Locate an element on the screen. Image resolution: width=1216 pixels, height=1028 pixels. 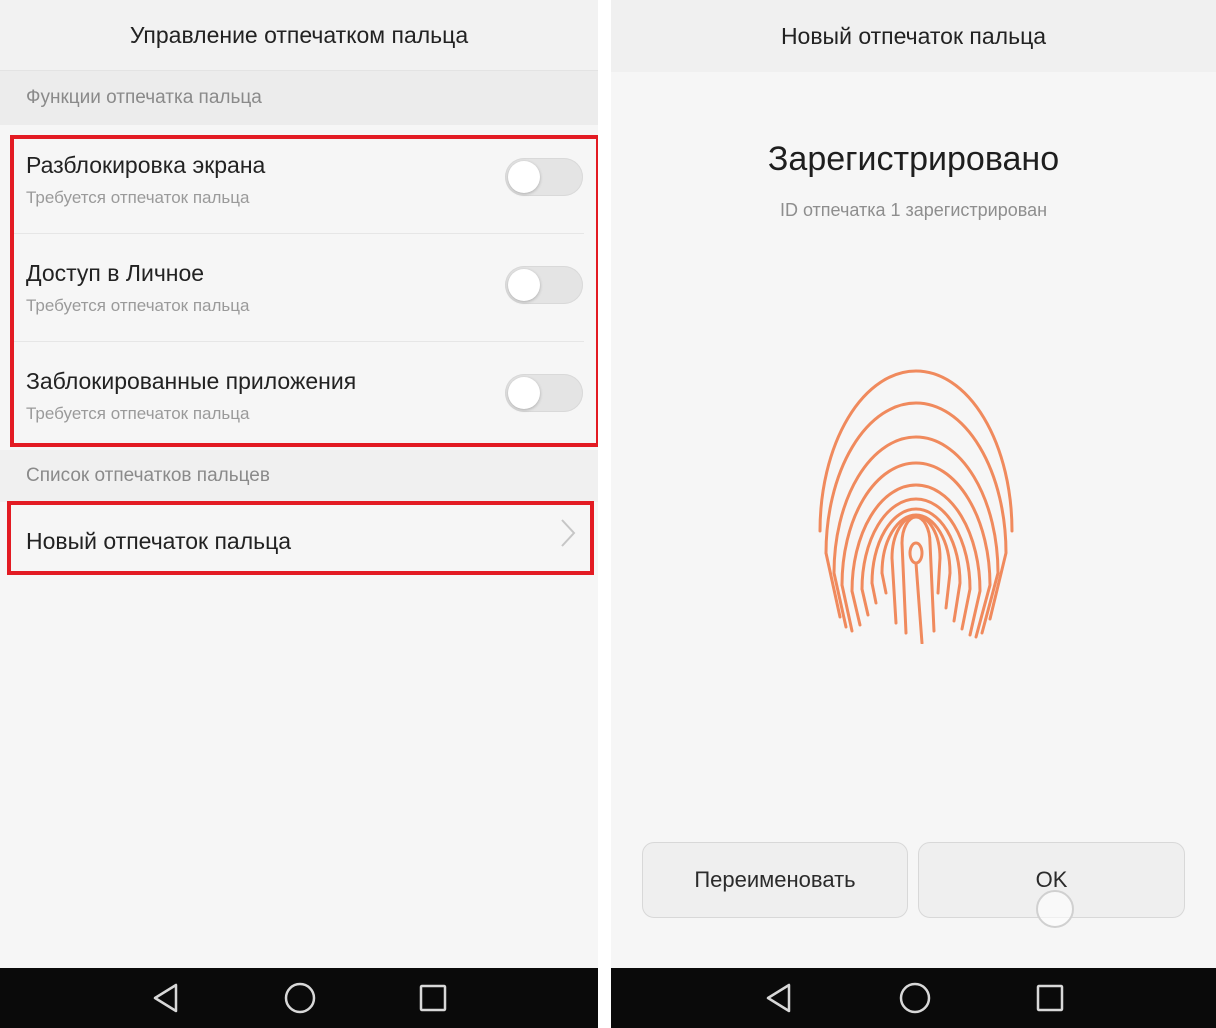
registration-status: Зарегистрировано is located at coordinates (913, 159).